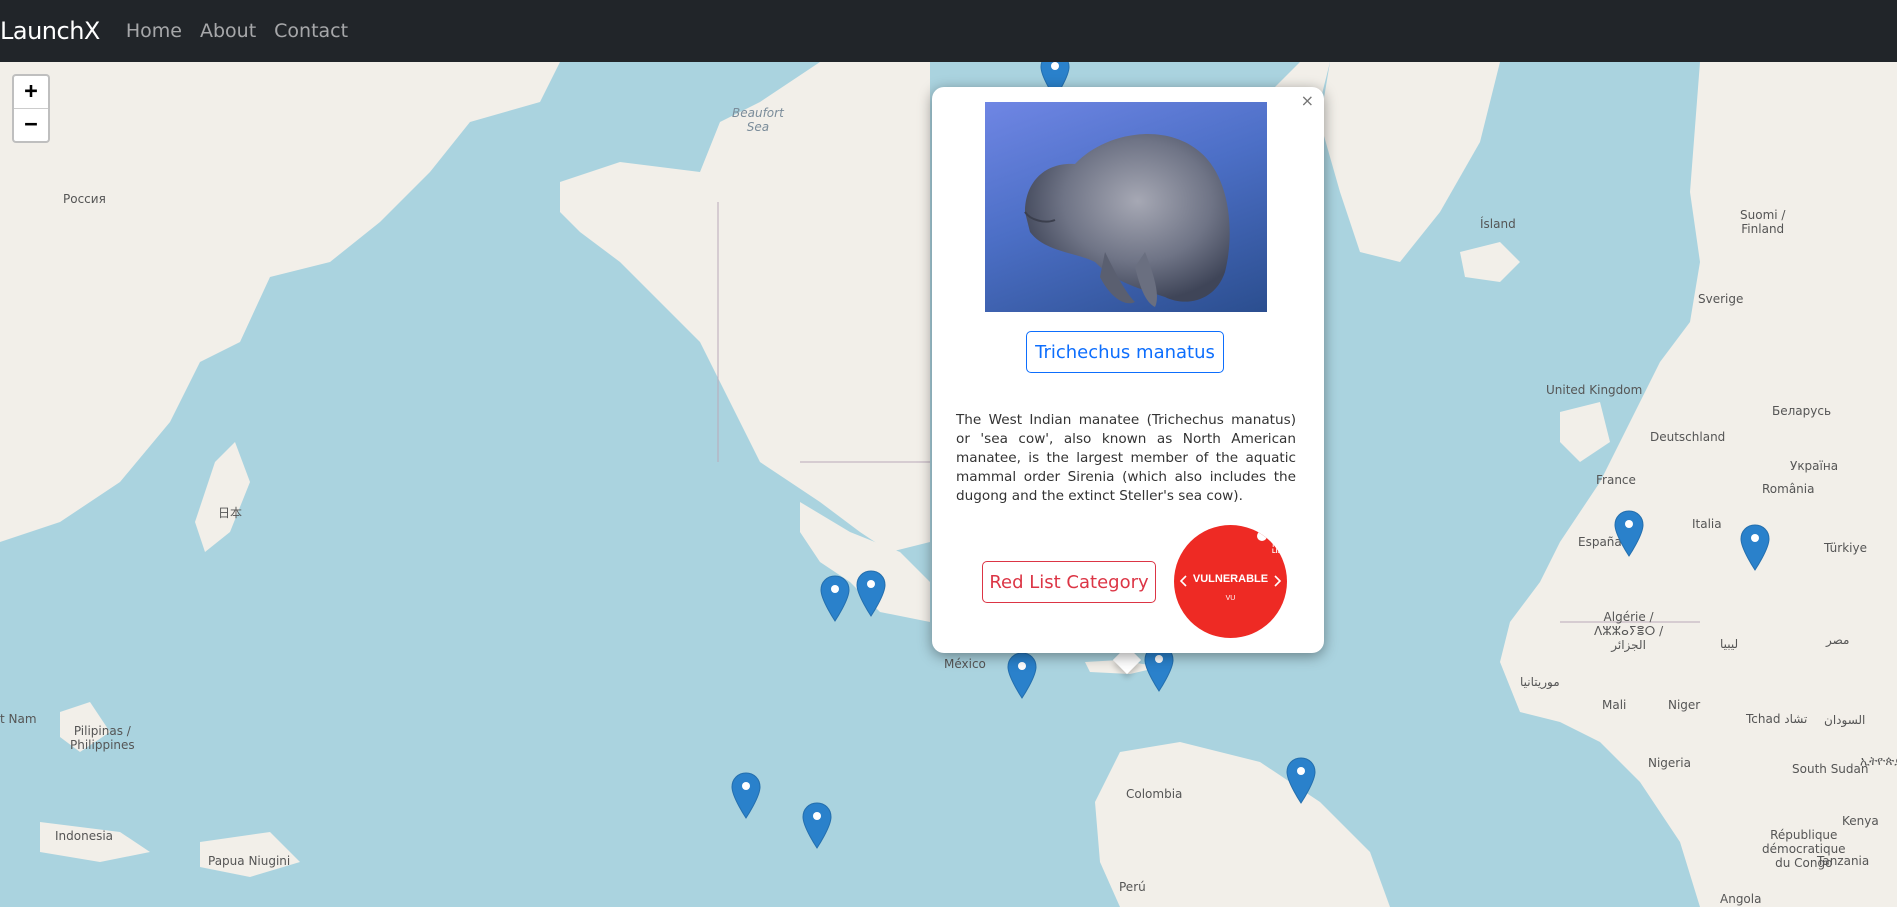 This screenshot has width=1897, height=907. Describe the element at coordinates (1540, 682) in the screenshot. I see `map-label-mauritania: موريتانيا` at that location.